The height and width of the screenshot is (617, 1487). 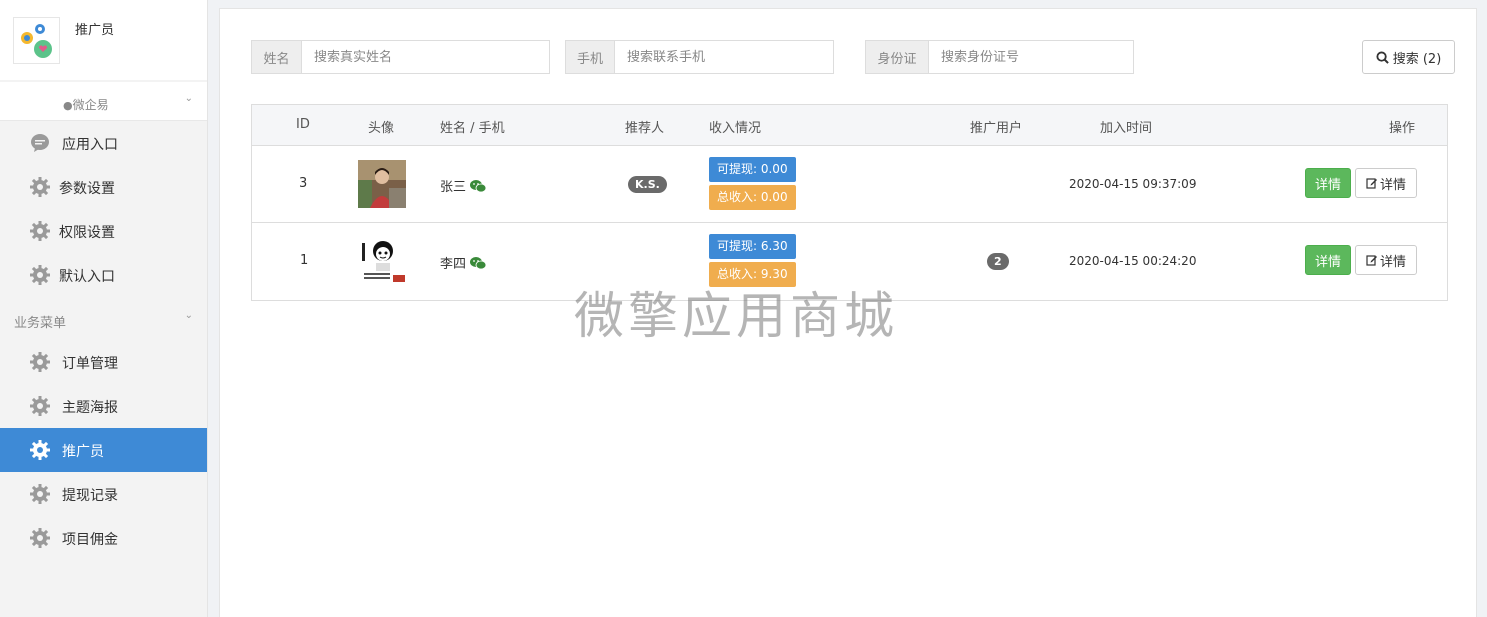 I want to click on col-referrer: 推荐人, so click(x=645, y=128).